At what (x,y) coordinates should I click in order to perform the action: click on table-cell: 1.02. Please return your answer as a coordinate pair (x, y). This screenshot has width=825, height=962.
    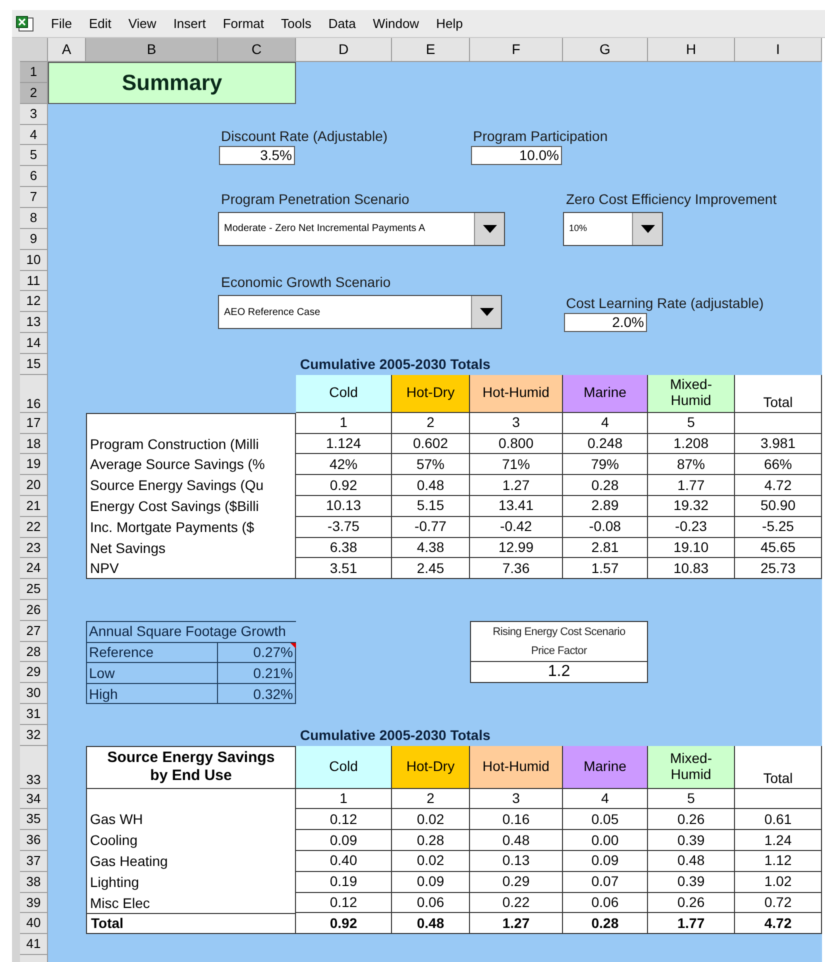
    Looking at the image, I should click on (778, 882).